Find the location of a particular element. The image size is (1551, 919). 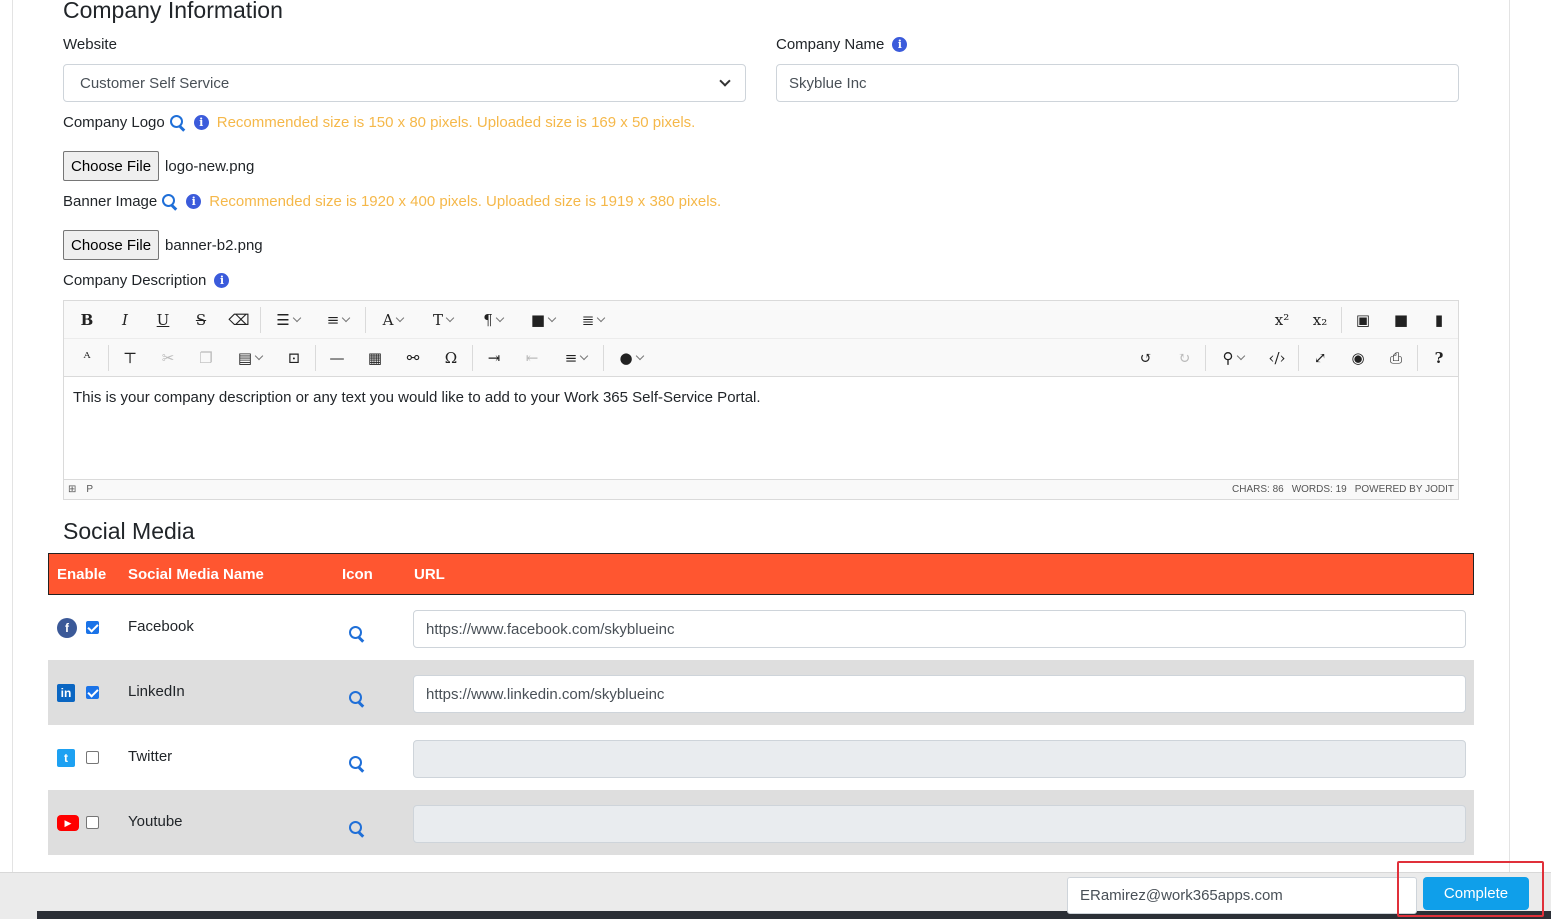

redo-icon: ↻ is located at coordinates (1184, 358).